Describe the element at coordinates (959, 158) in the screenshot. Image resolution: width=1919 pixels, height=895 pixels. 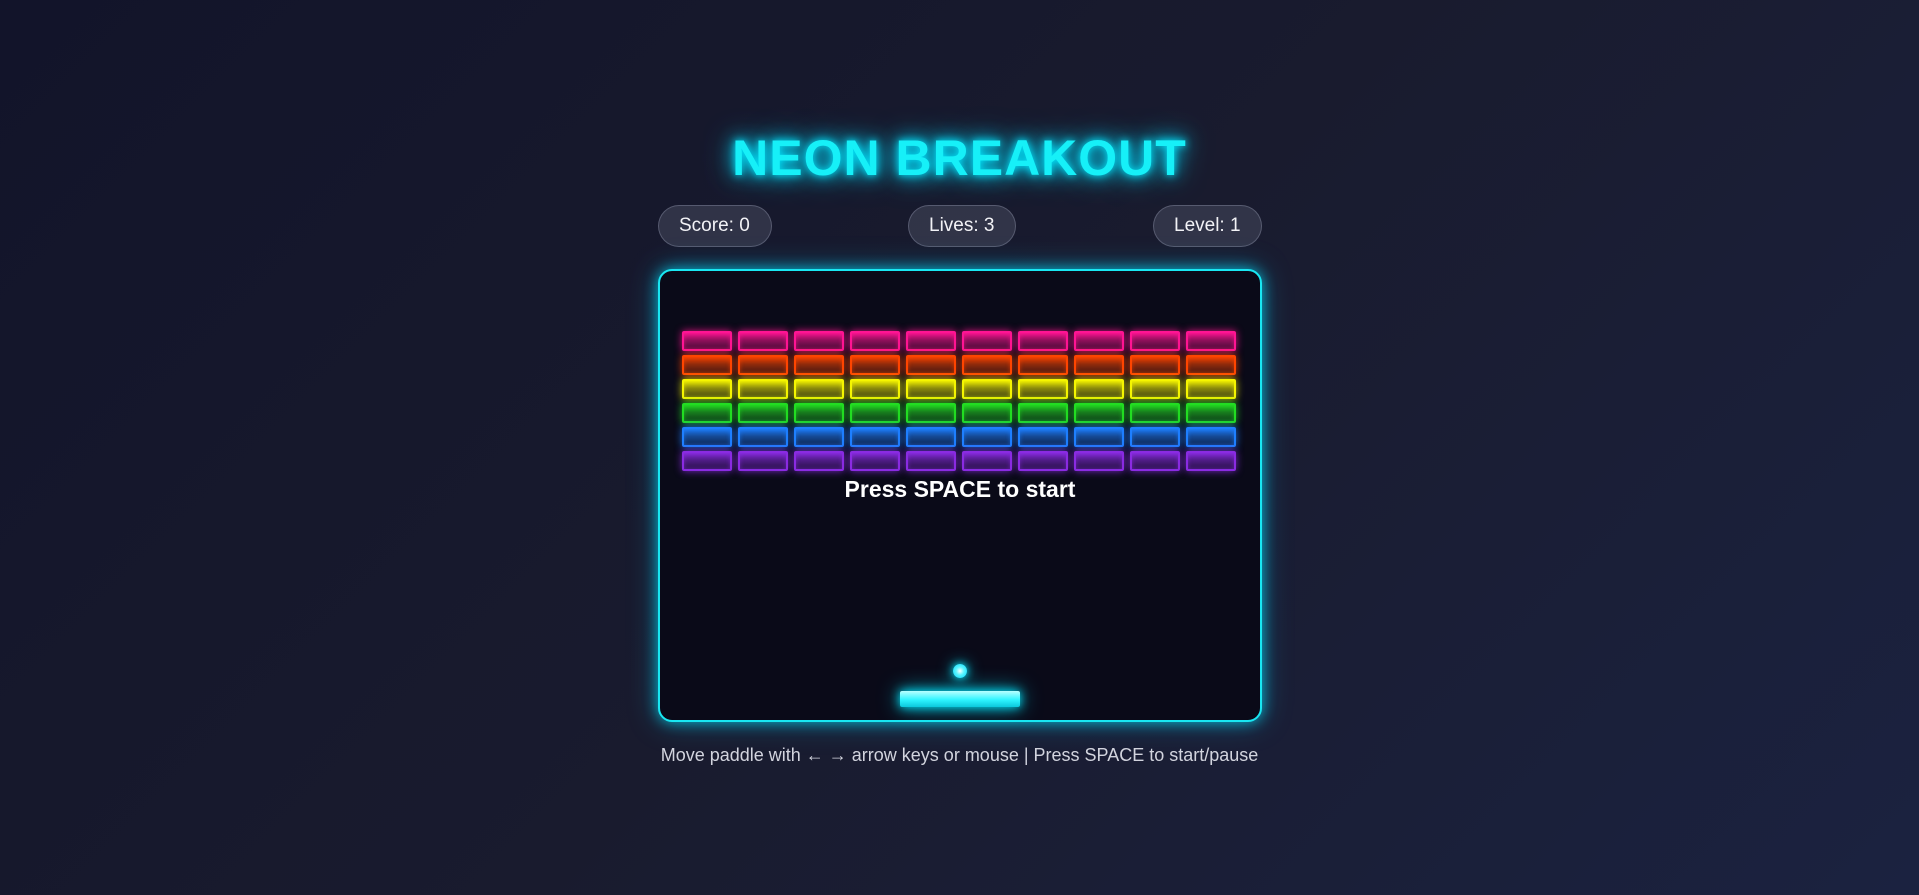
I see `game-title: NEON BREAKOUT` at that location.